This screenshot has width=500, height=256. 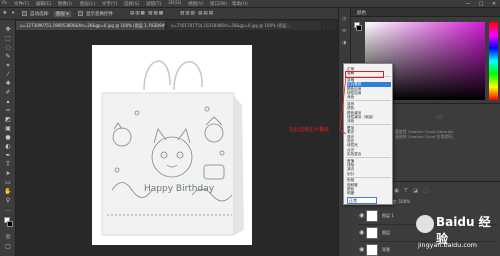 What do you see at coordinates (8, 102) in the screenshot?
I see `stamp-tool-icon: ▴` at bounding box center [8, 102].